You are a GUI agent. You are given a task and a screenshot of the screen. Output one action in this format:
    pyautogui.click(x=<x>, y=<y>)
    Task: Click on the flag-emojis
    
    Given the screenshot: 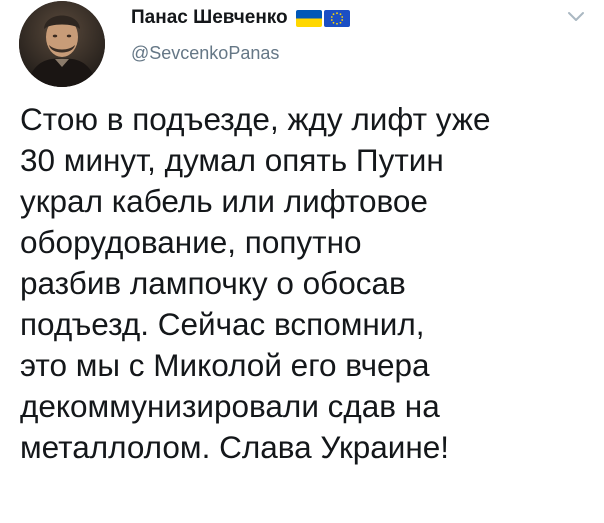 What is the action you would take?
    pyautogui.click(x=323, y=18)
    